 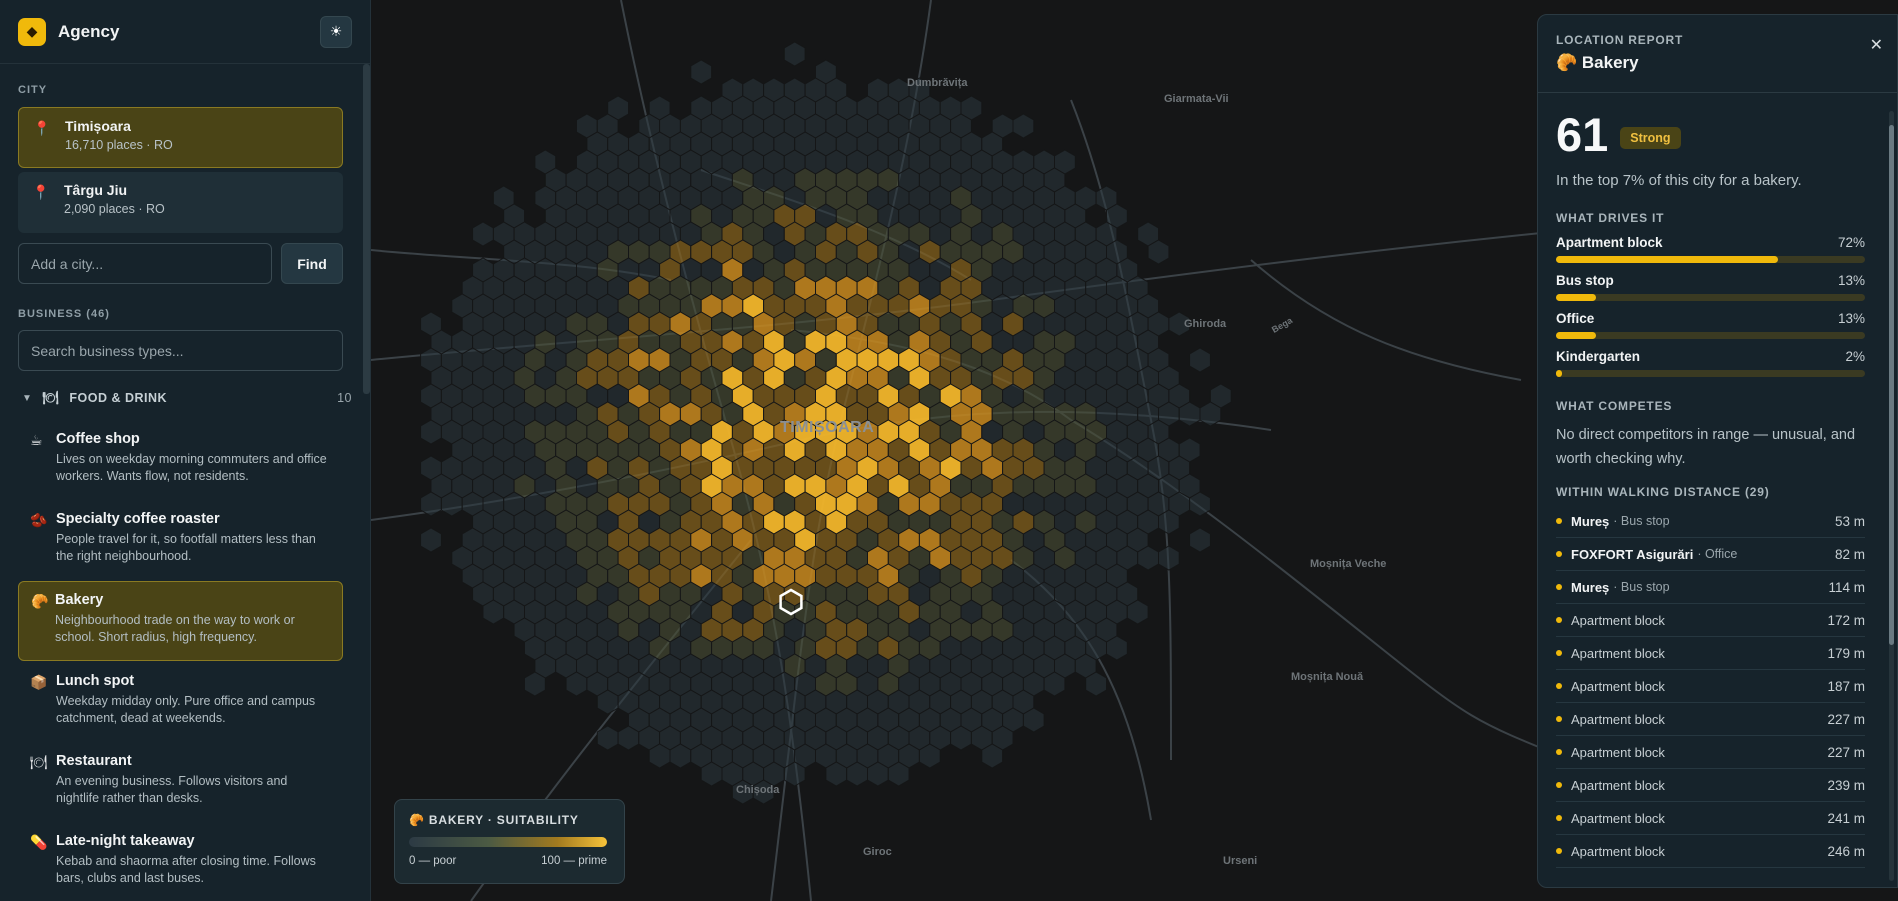 What do you see at coordinates (1710, 521) in the screenshot?
I see `nearby-row: Mureș · Bus stop 53 m` at bounding box center [1710, 521].